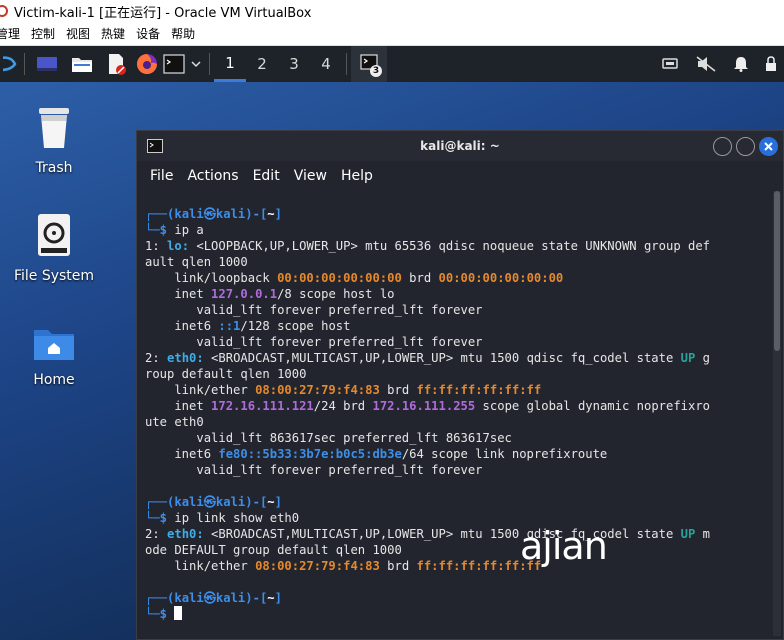  Describe the element at coordinates (310, 176) in the screenshot. I see `menu-view: View` at that location.